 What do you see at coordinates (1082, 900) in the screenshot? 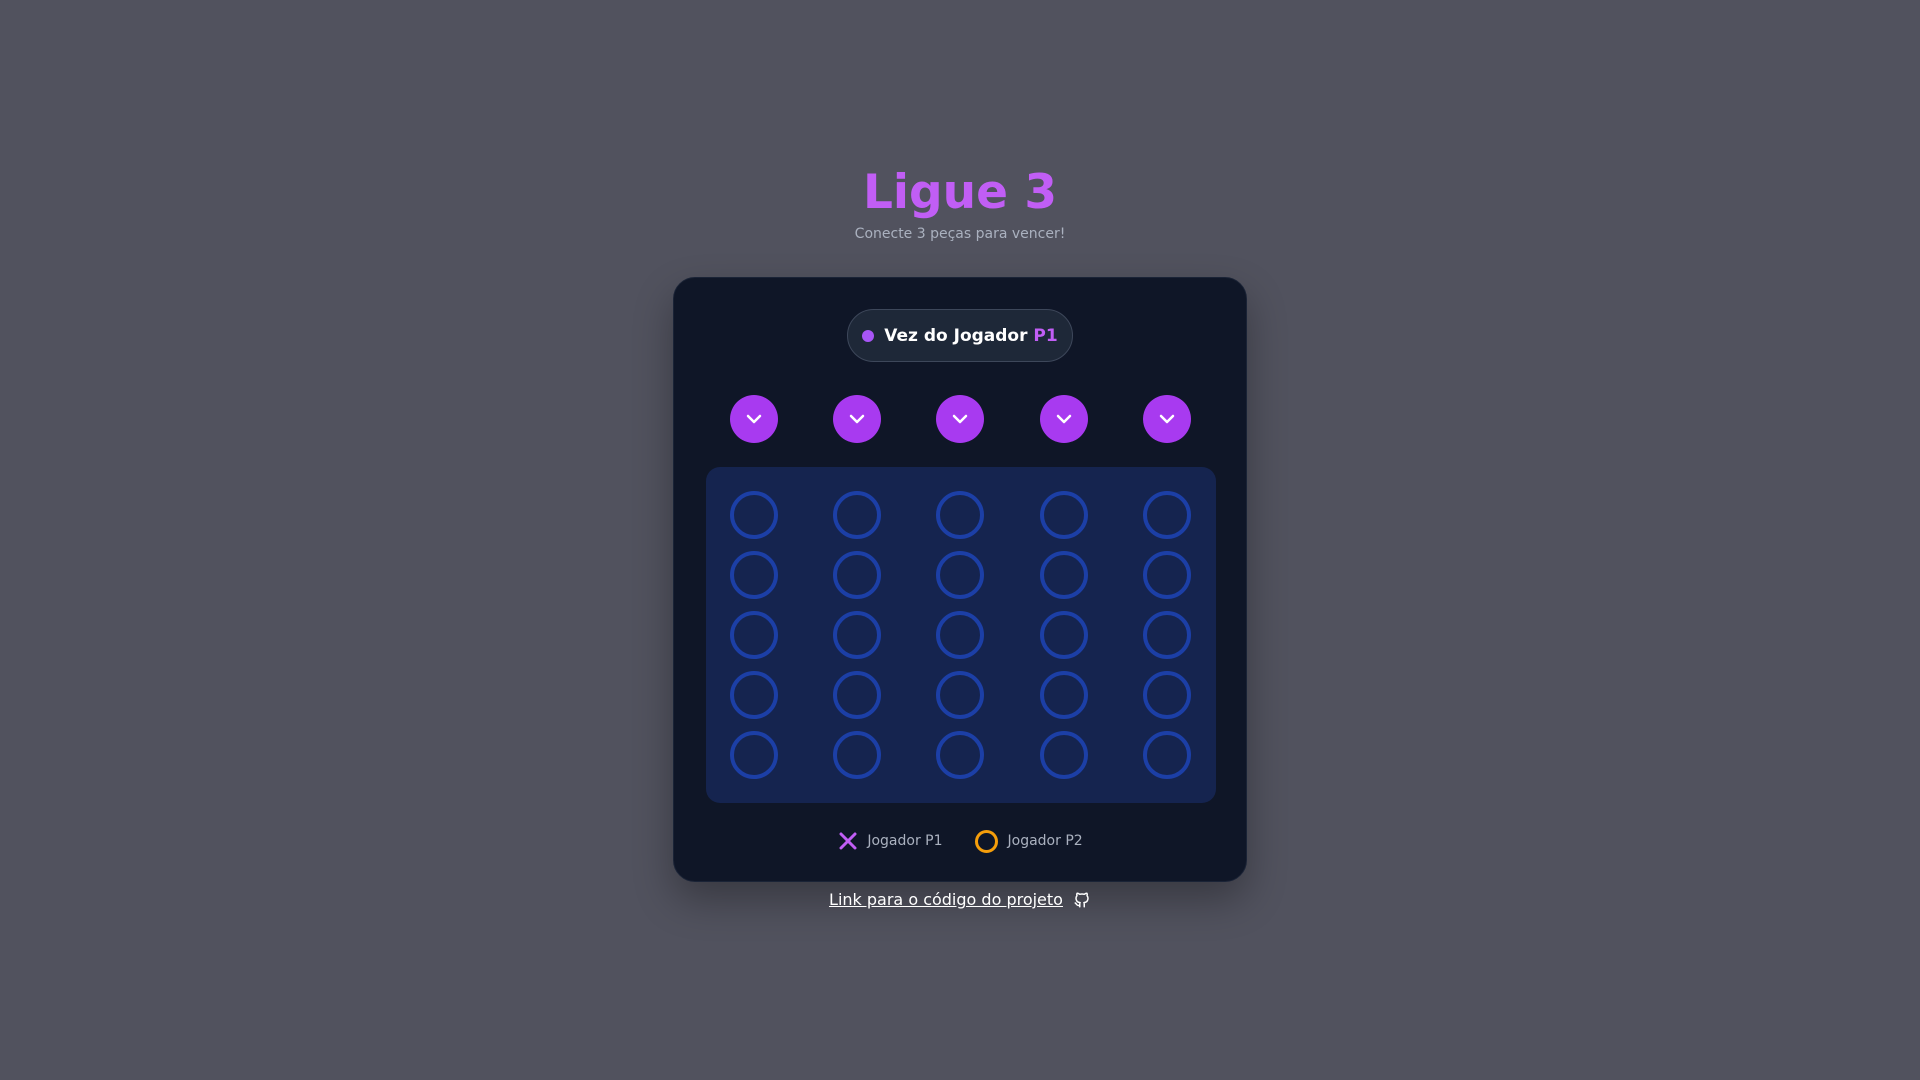
I see `github-icon` at bounding box center [1082, 900].